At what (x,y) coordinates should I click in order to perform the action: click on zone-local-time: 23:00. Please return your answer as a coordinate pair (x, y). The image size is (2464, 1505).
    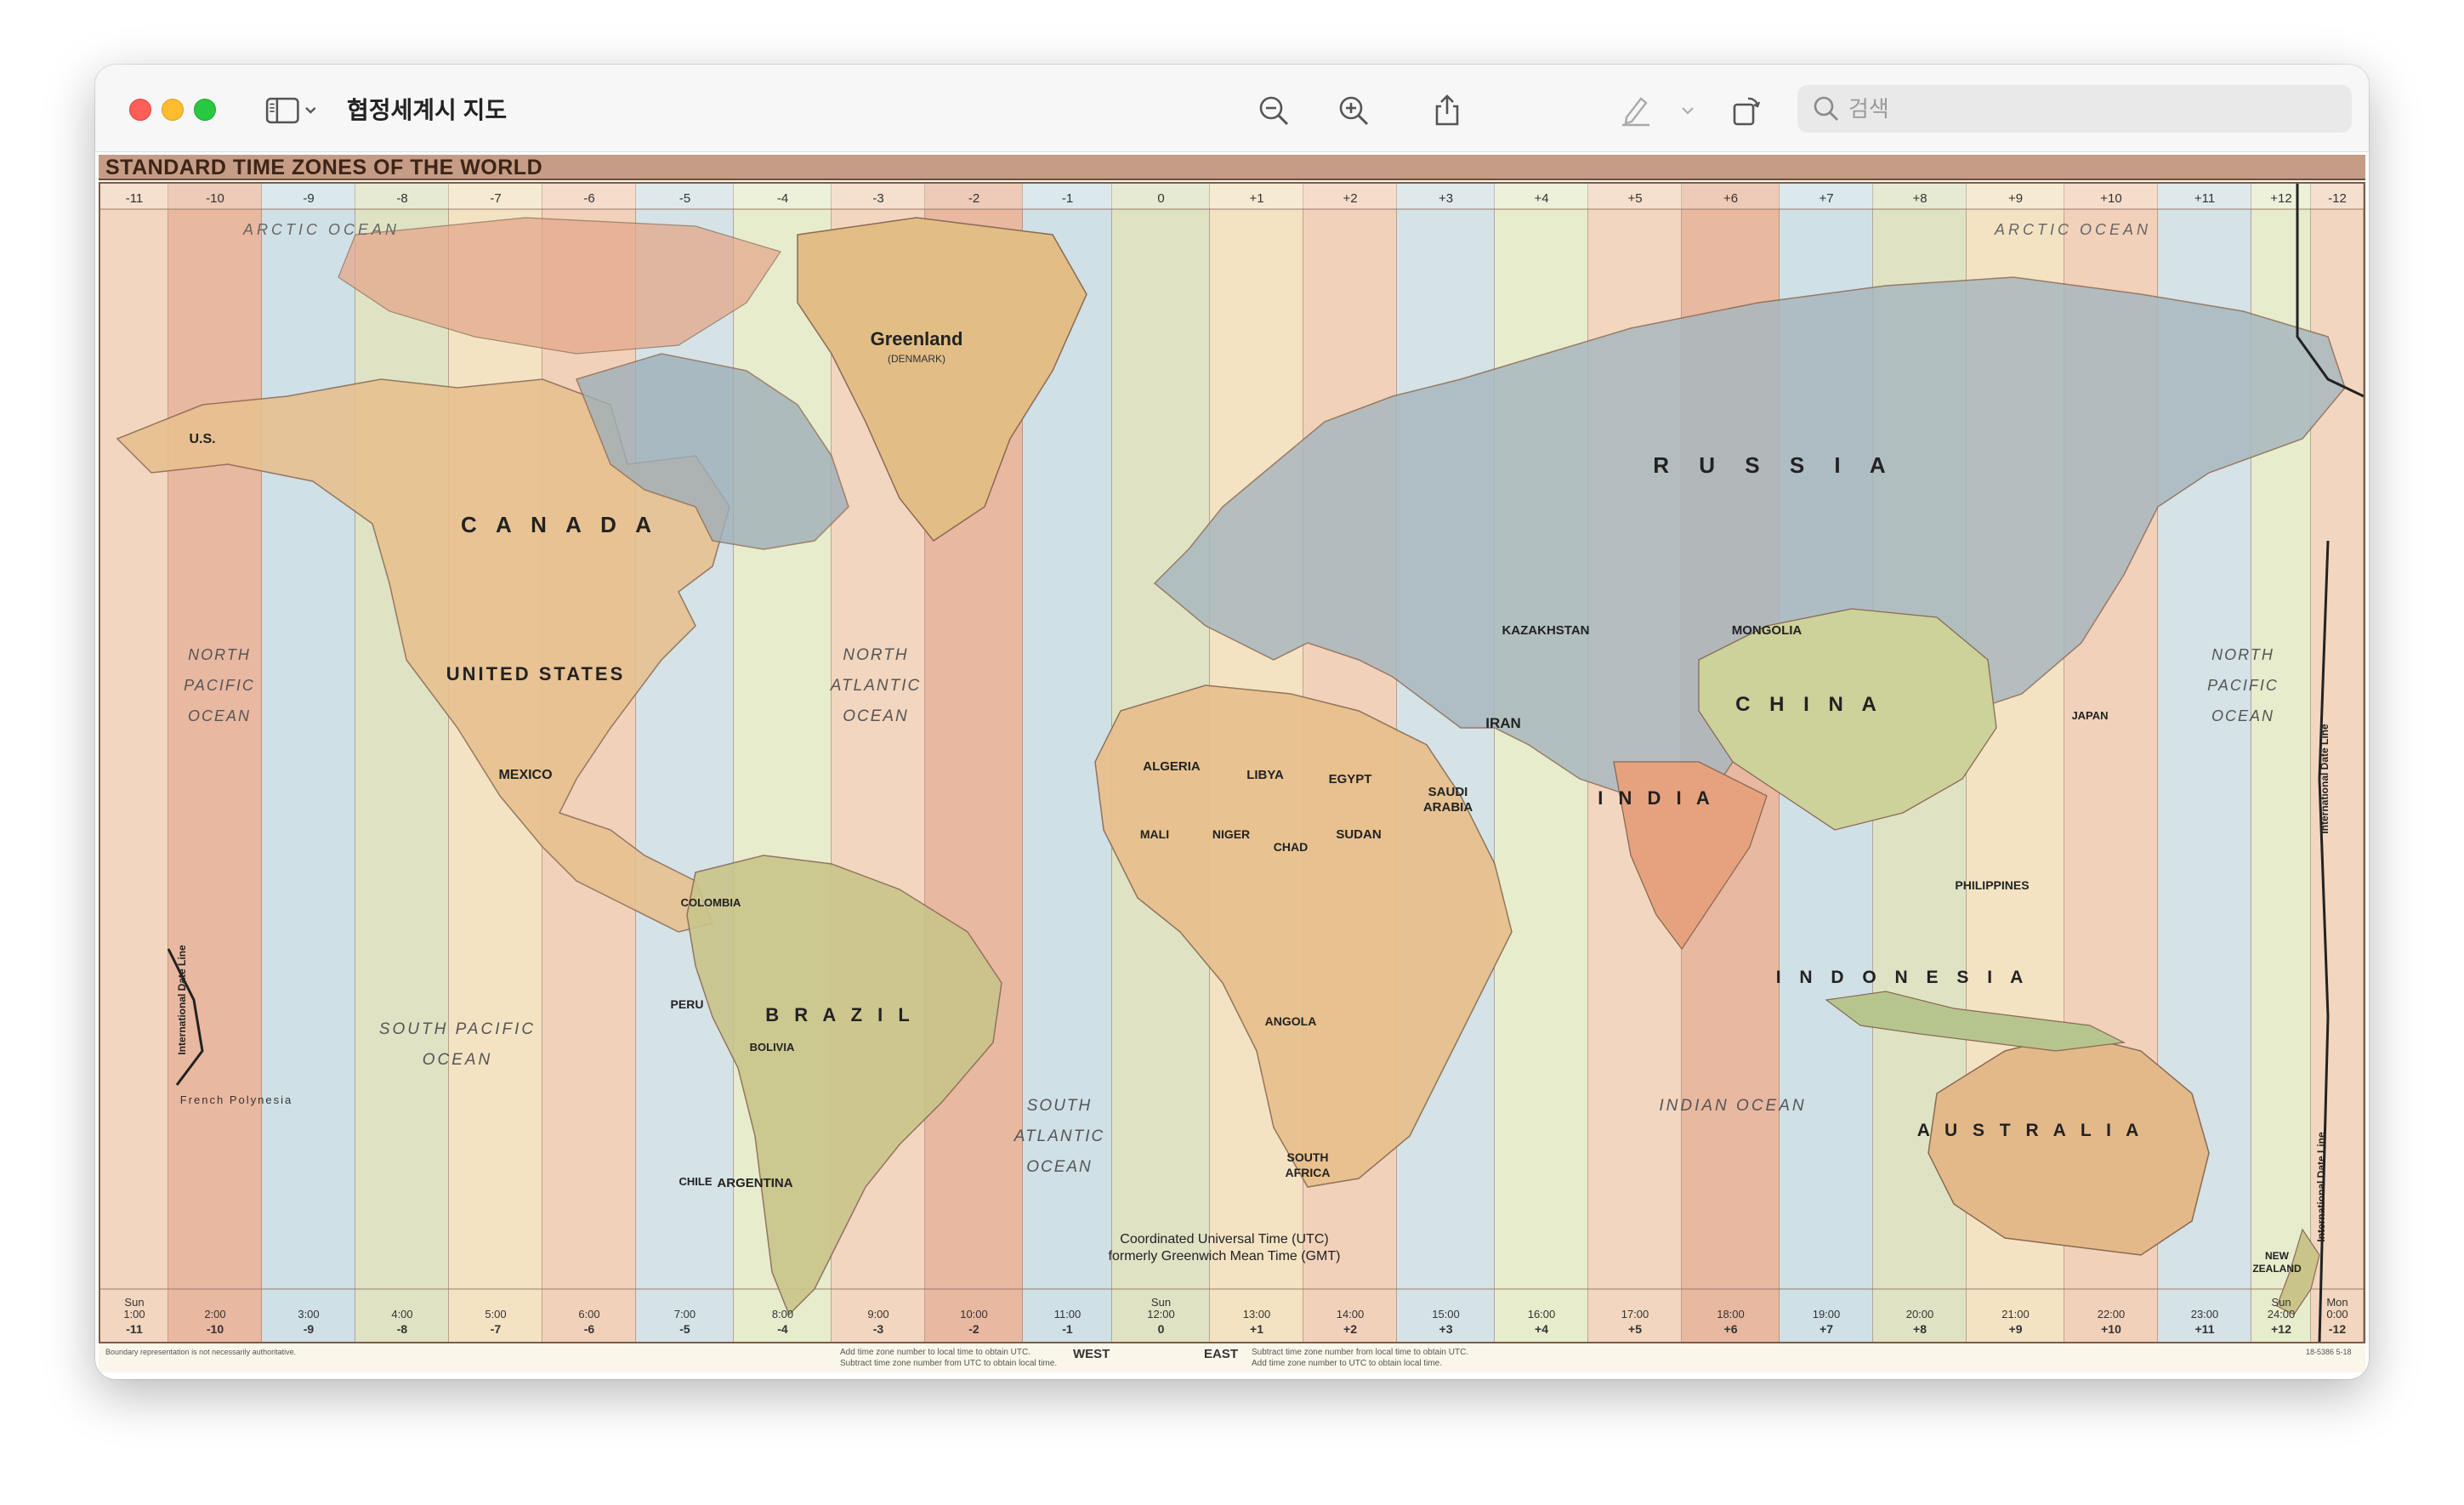
    Looking at the image, I should click on (2205, 1314).